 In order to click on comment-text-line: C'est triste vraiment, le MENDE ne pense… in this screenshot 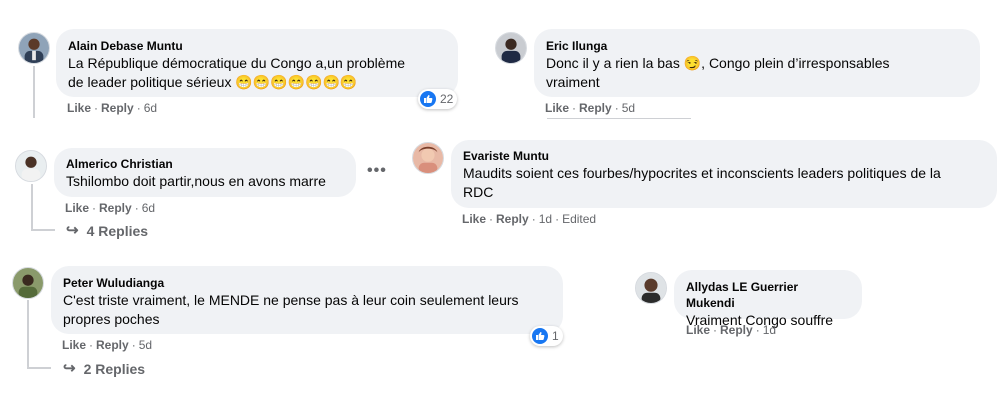, I will do `click(291, 300)`.